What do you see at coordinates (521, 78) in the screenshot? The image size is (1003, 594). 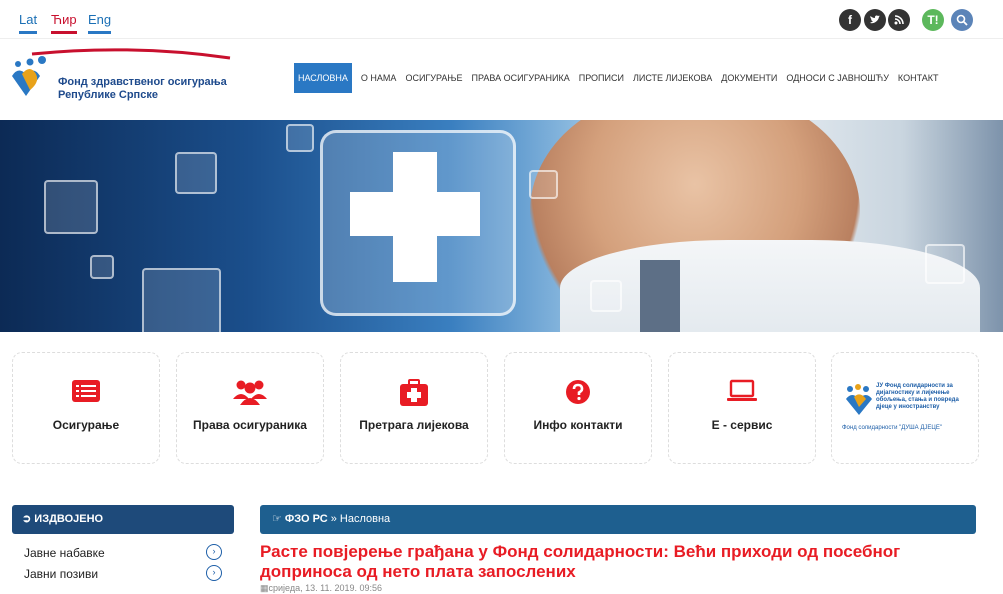 I see `nav-insured-rights: ПРАВА ОСИГУРАНИКА` at bounding box center [521, 78].